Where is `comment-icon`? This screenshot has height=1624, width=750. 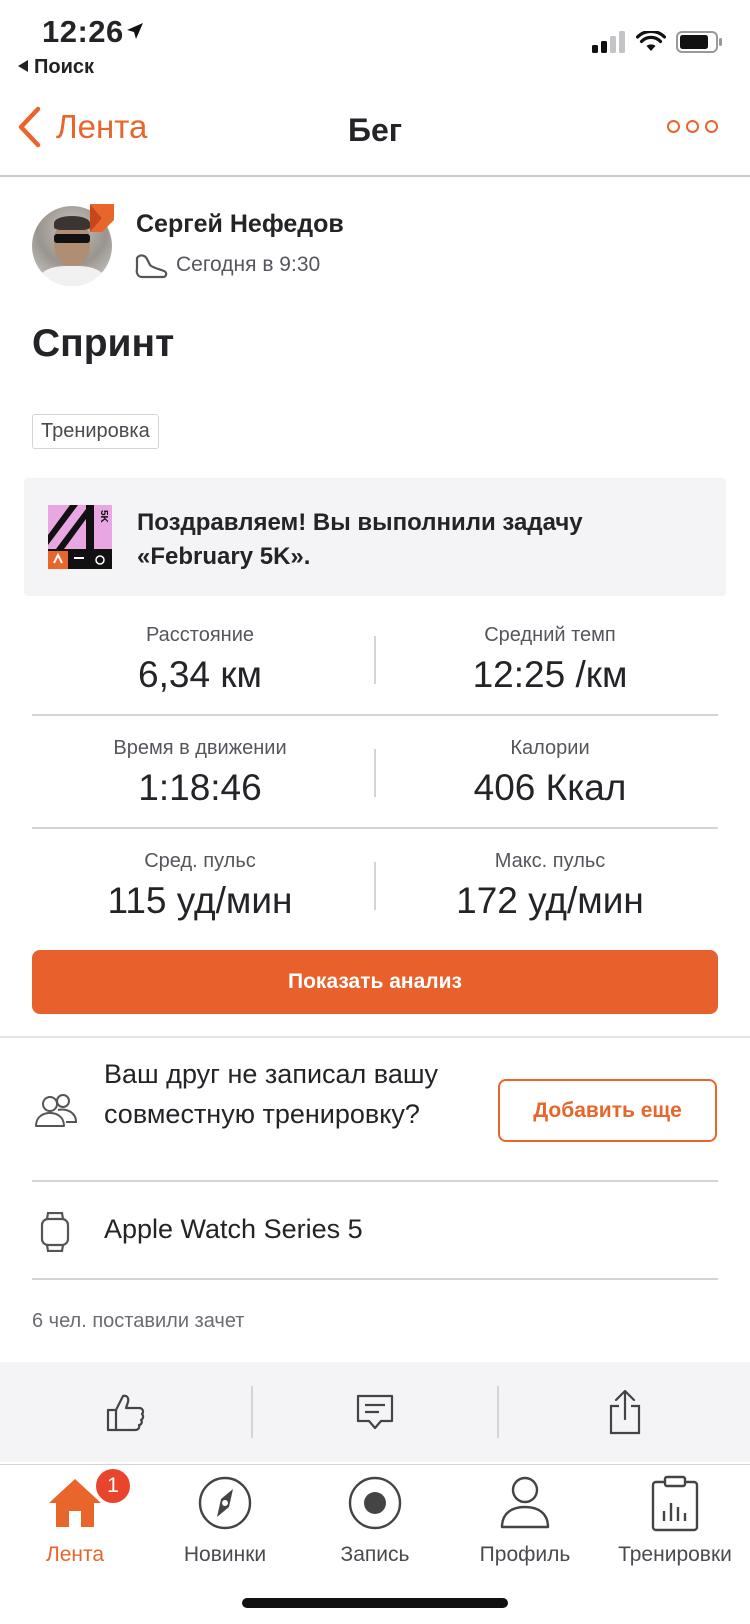
comment-icon is located at coordinates (375, 1412).